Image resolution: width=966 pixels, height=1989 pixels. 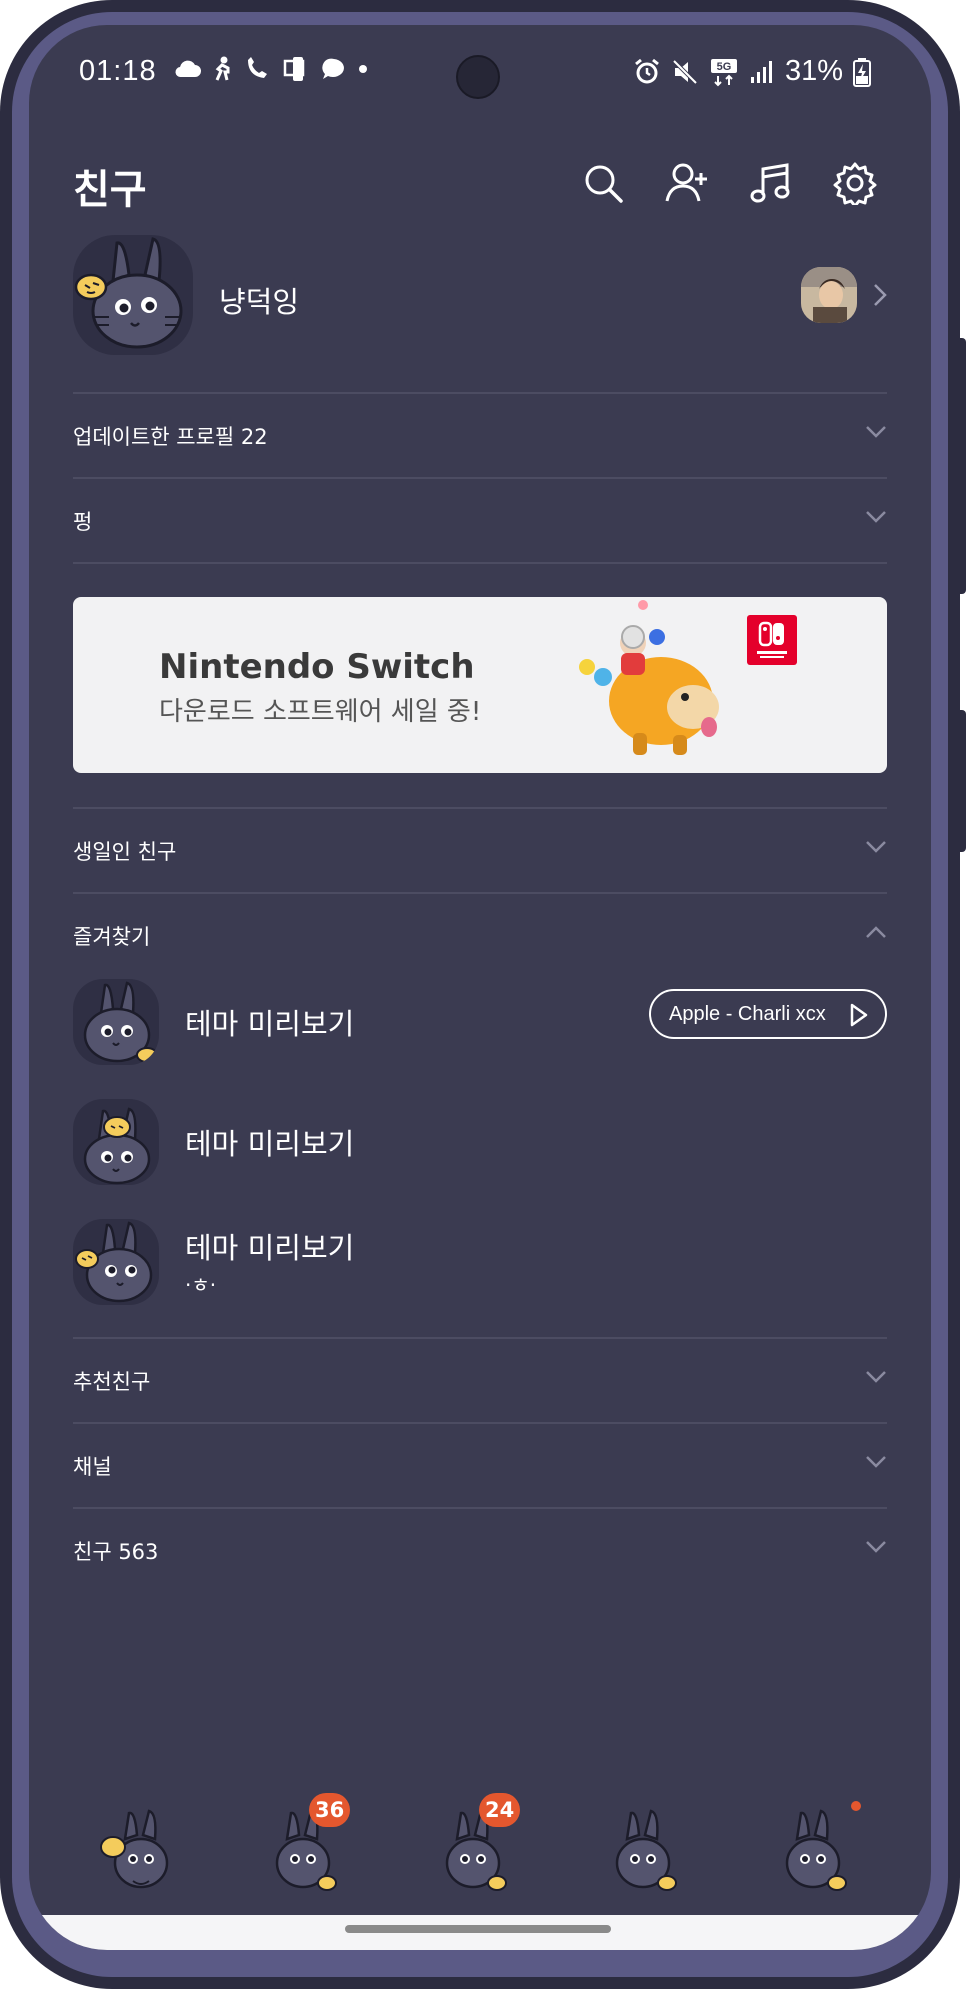 What do you see at coordinates (333, 68) in the screenshot?
I see `chat-bubble-icon` at bounding box center [333, 68].